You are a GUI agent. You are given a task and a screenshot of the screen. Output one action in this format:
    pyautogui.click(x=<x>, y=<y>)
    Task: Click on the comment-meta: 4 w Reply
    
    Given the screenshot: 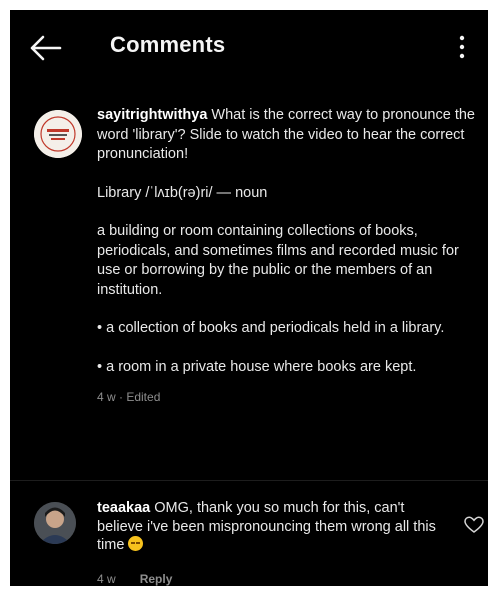 What is the action you would take?
    pyautogui.click(x=134, y=579)
    